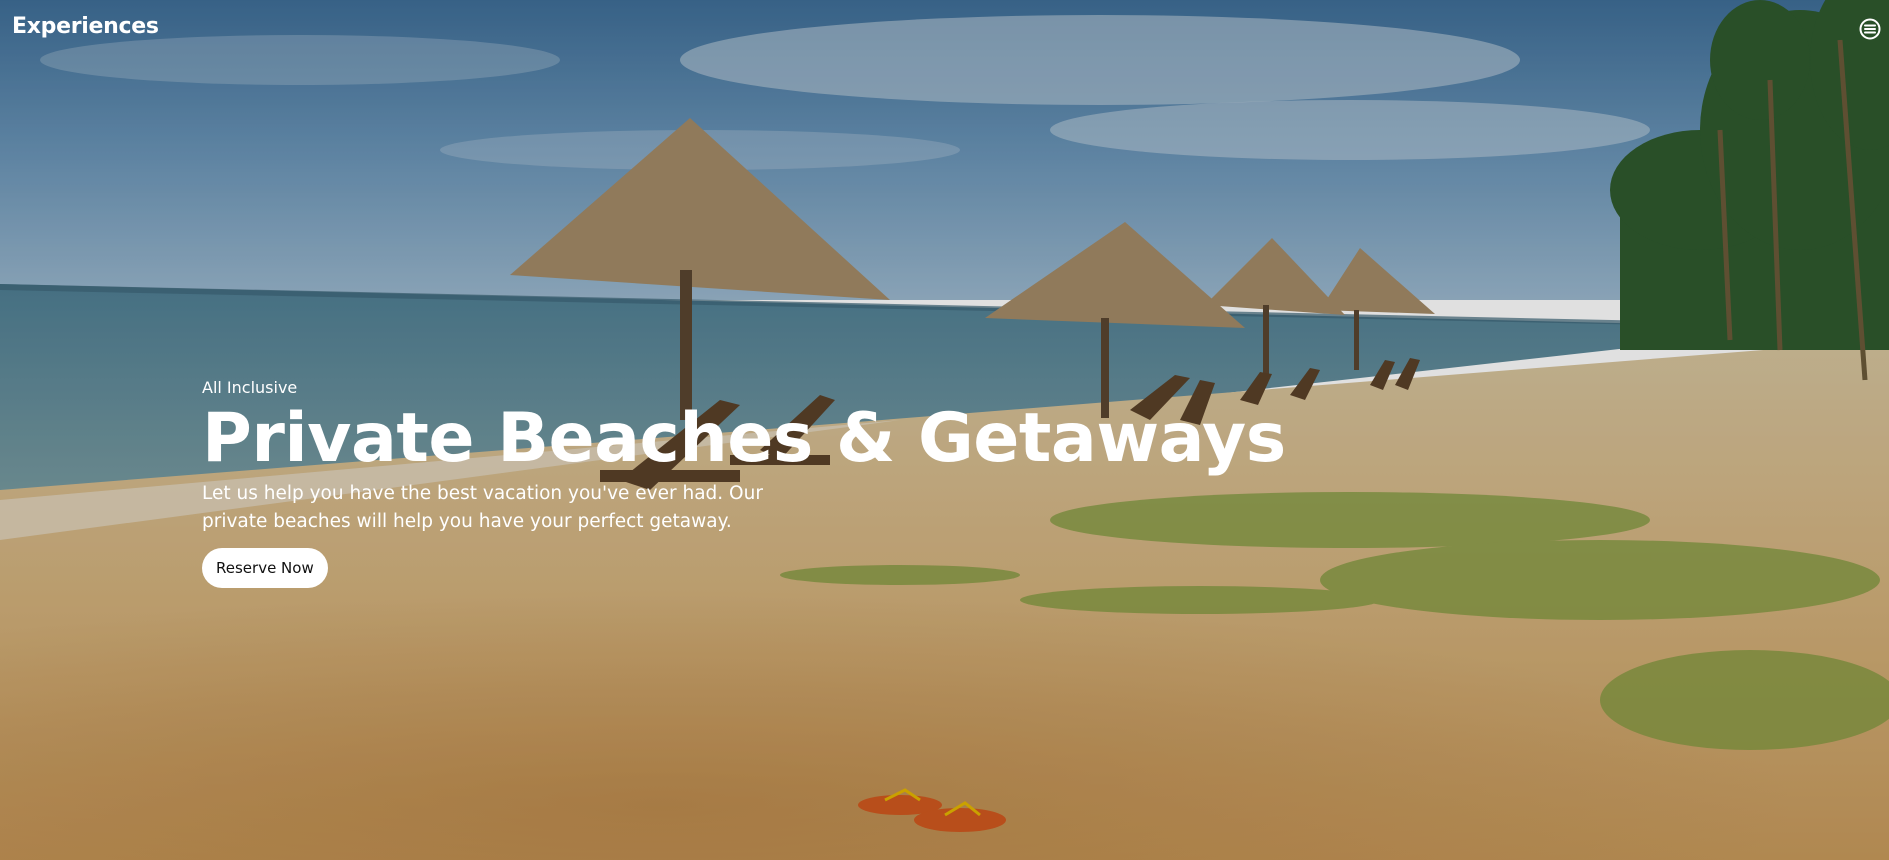 The image size is (1889, 860). What do you see at coordinates (85, 26) in the screenshot?
I see `brand-logo: Experiences` at bounding box center [85, 26].